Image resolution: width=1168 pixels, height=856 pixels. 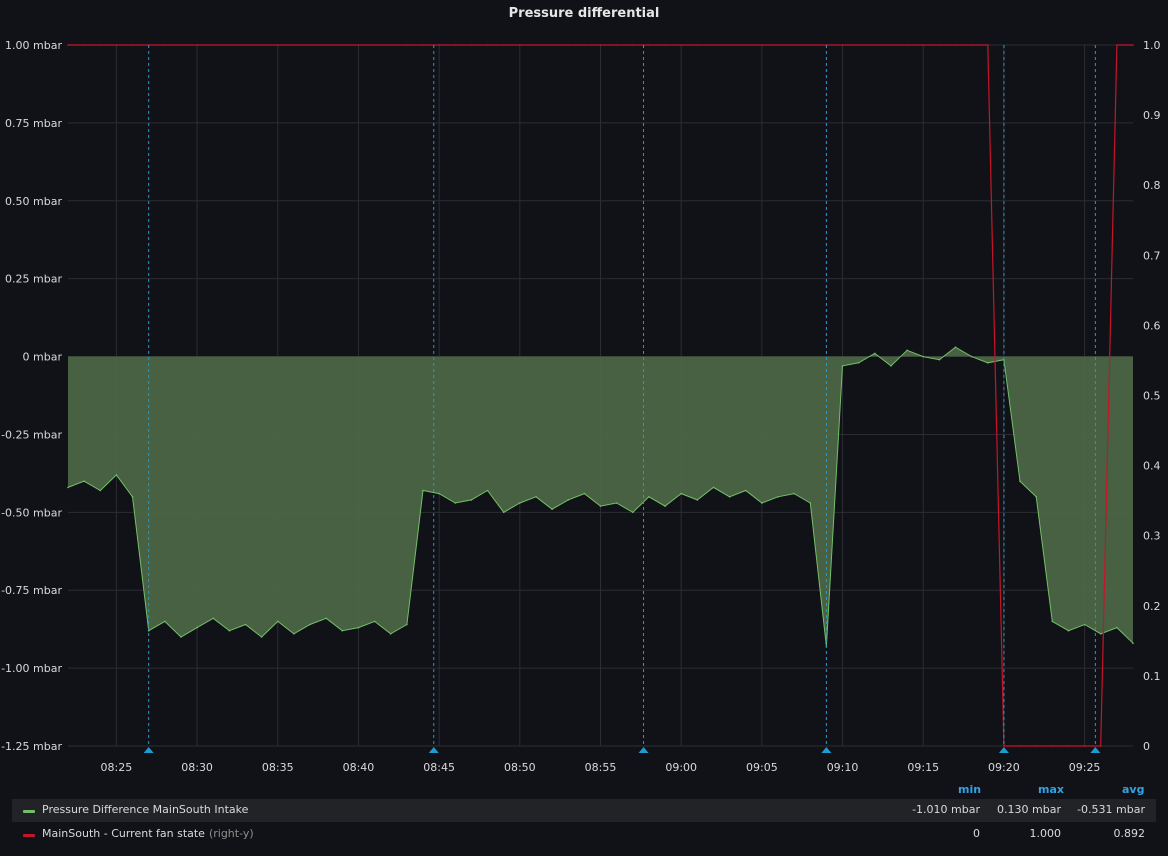 What do you see at coordinates (520, 767) in the screenshot?
I see `x-axis-tick-label: 08:50` at bounding box center [520, 767].